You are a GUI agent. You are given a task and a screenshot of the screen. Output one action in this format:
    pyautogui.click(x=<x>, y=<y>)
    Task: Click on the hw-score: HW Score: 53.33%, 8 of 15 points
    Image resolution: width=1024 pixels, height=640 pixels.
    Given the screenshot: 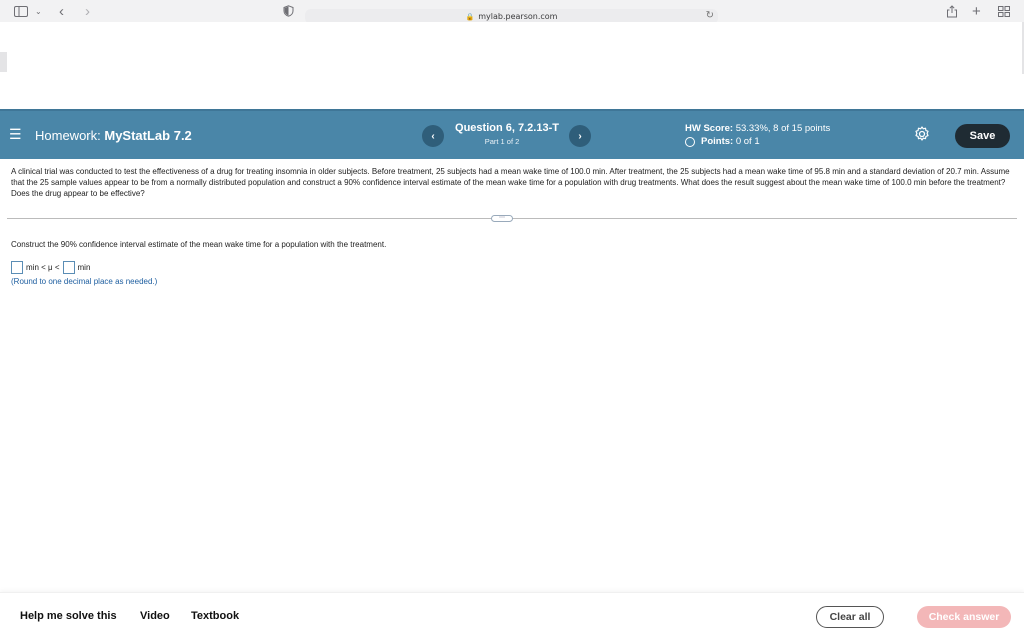 What is the action you would take?
    pyautogui.click(x=757, y=128)
    